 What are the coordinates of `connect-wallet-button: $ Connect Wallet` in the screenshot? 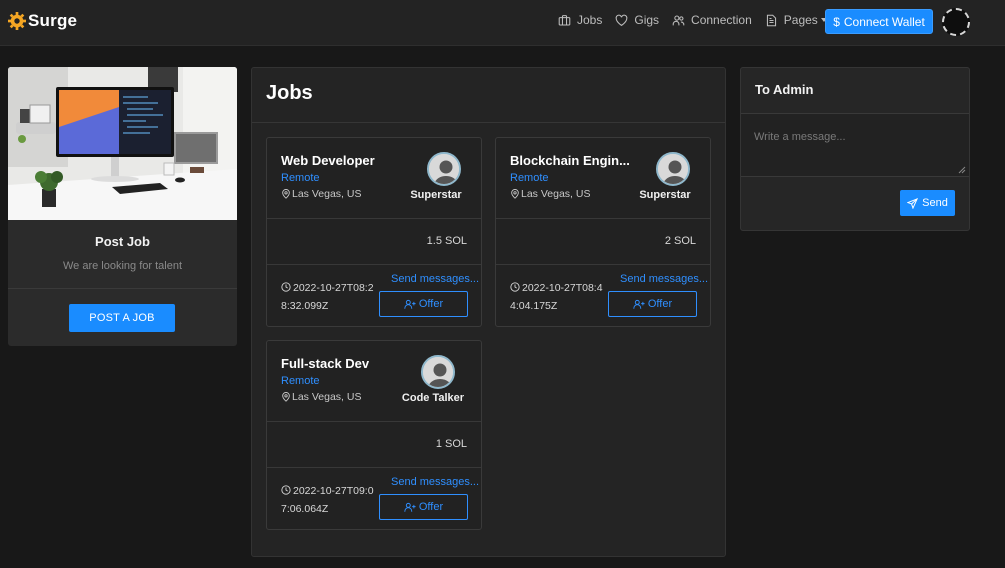 It's located at (879, 21).